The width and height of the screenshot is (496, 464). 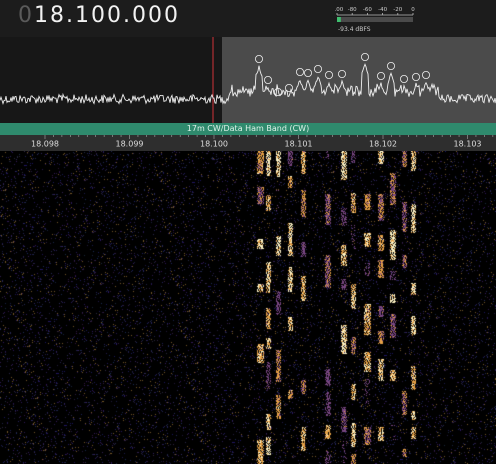 I want to click on scale-label: 18.099, so click(x=130, y=144).